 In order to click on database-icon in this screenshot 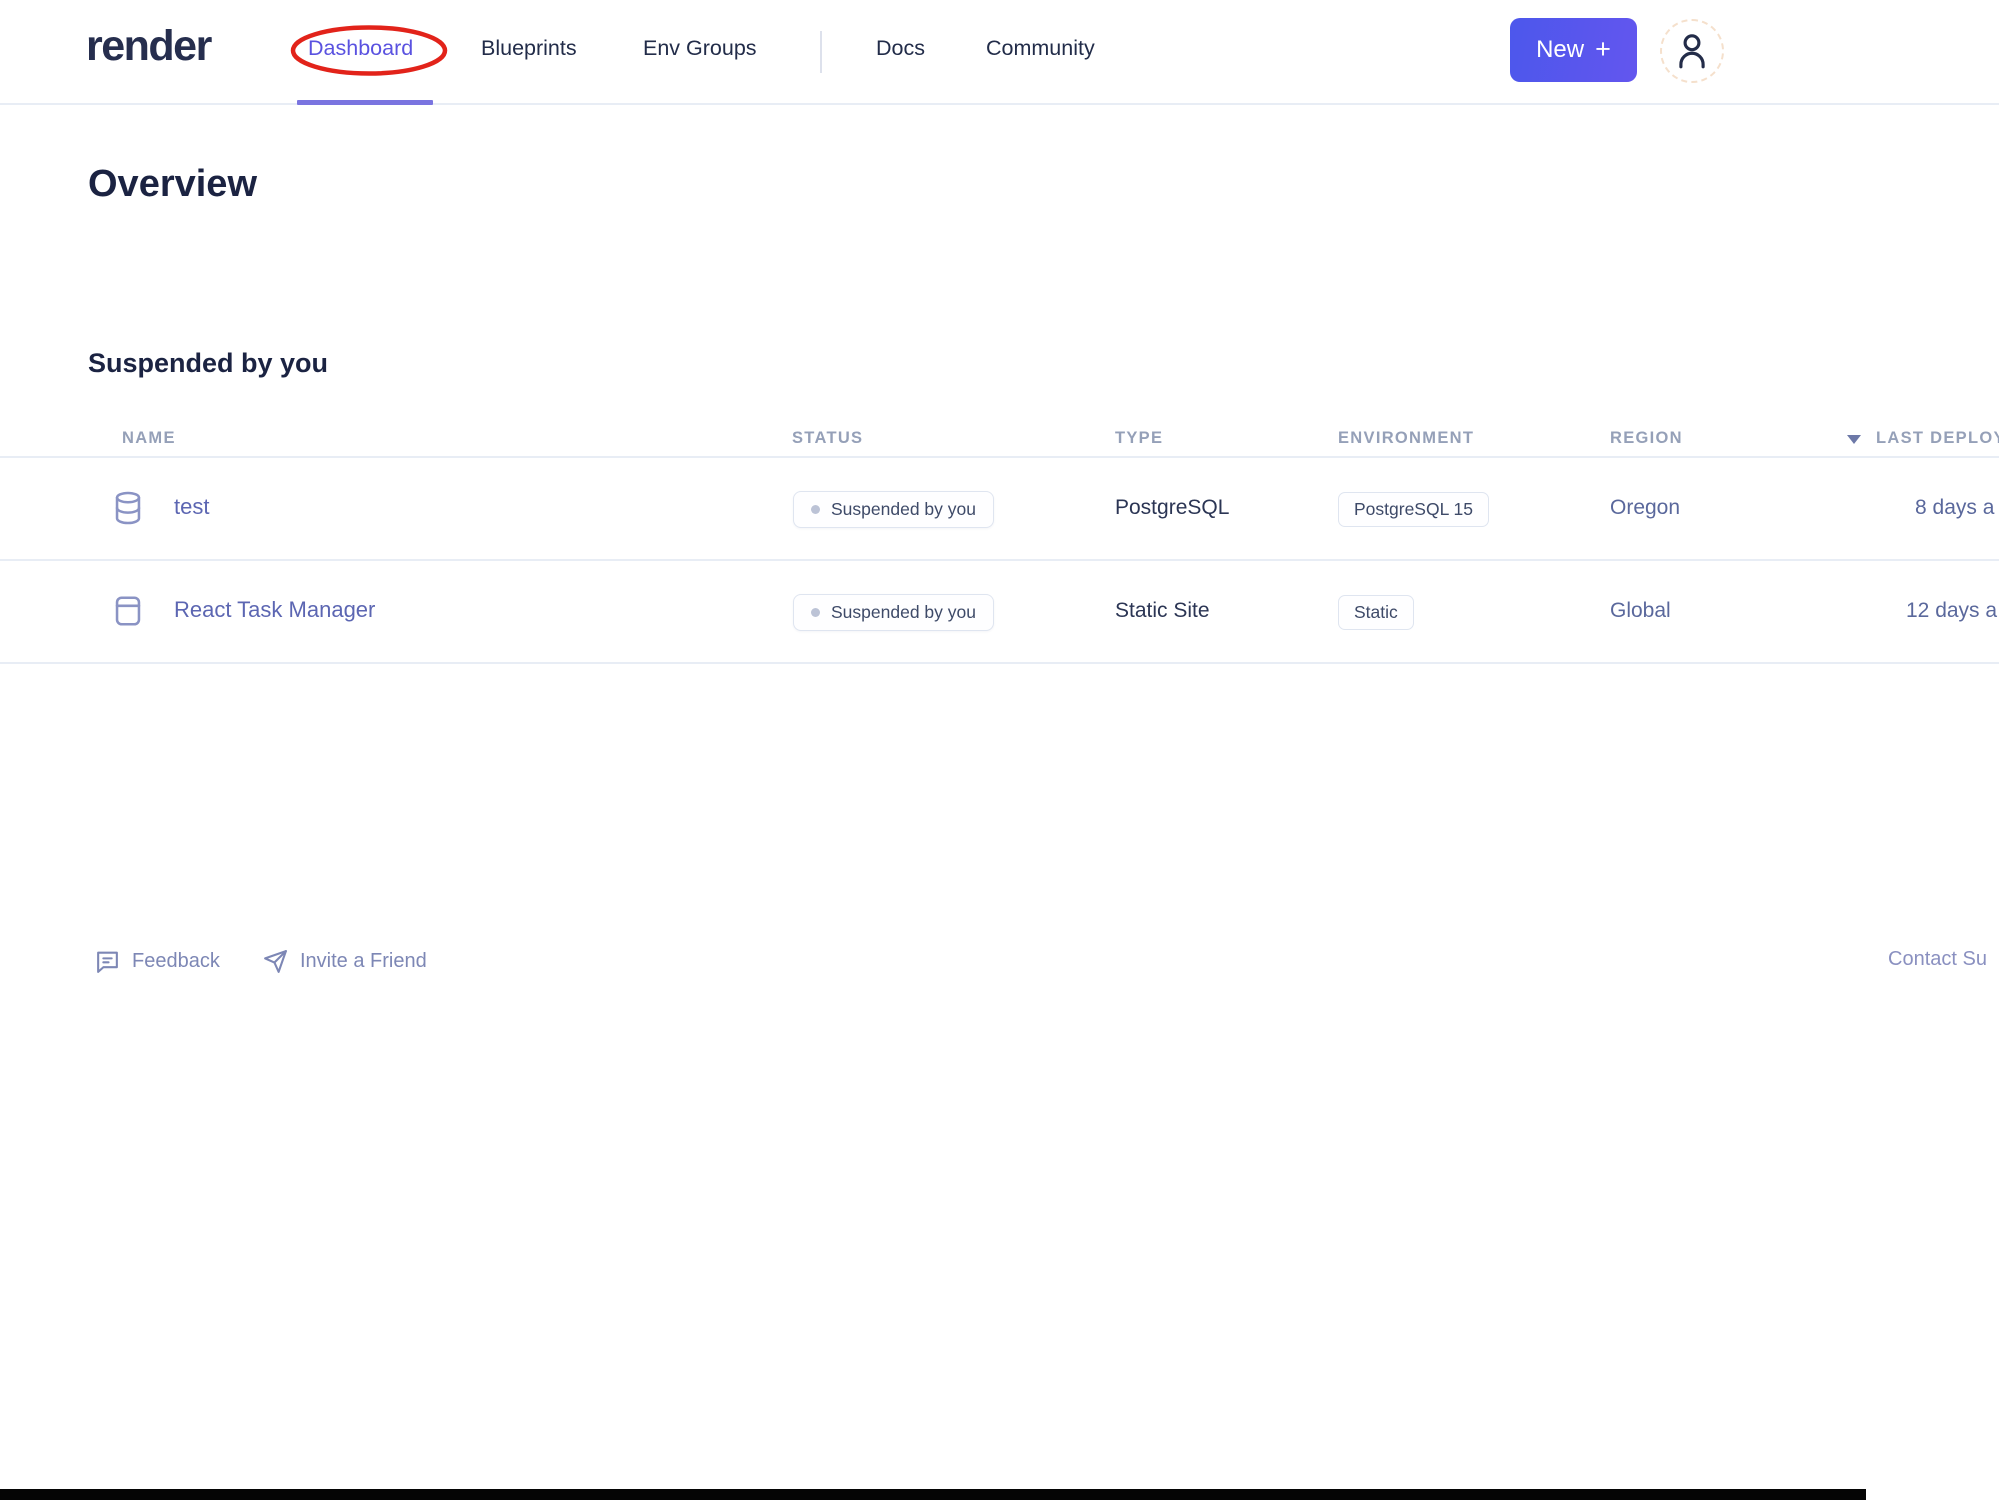, I will do `click(128, 508)`.